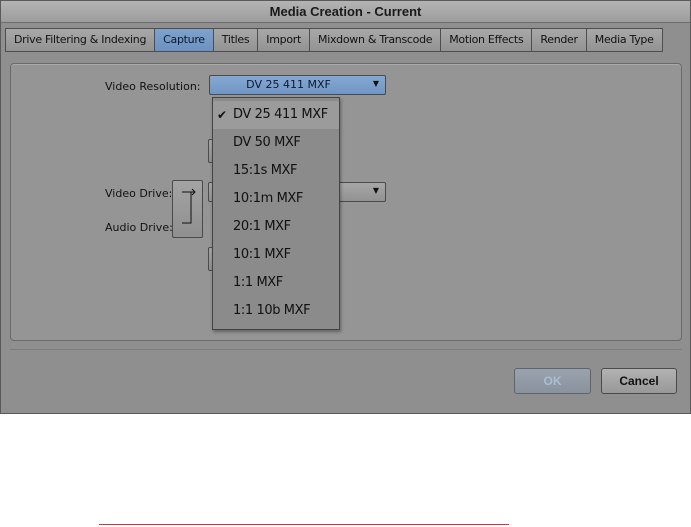 The width and height of the screenshot is (691, 527). What do you see at coordinates (639, 381) in the screenshot?
I see `cancel-button: Cancel` at bounding box center [639, 381].